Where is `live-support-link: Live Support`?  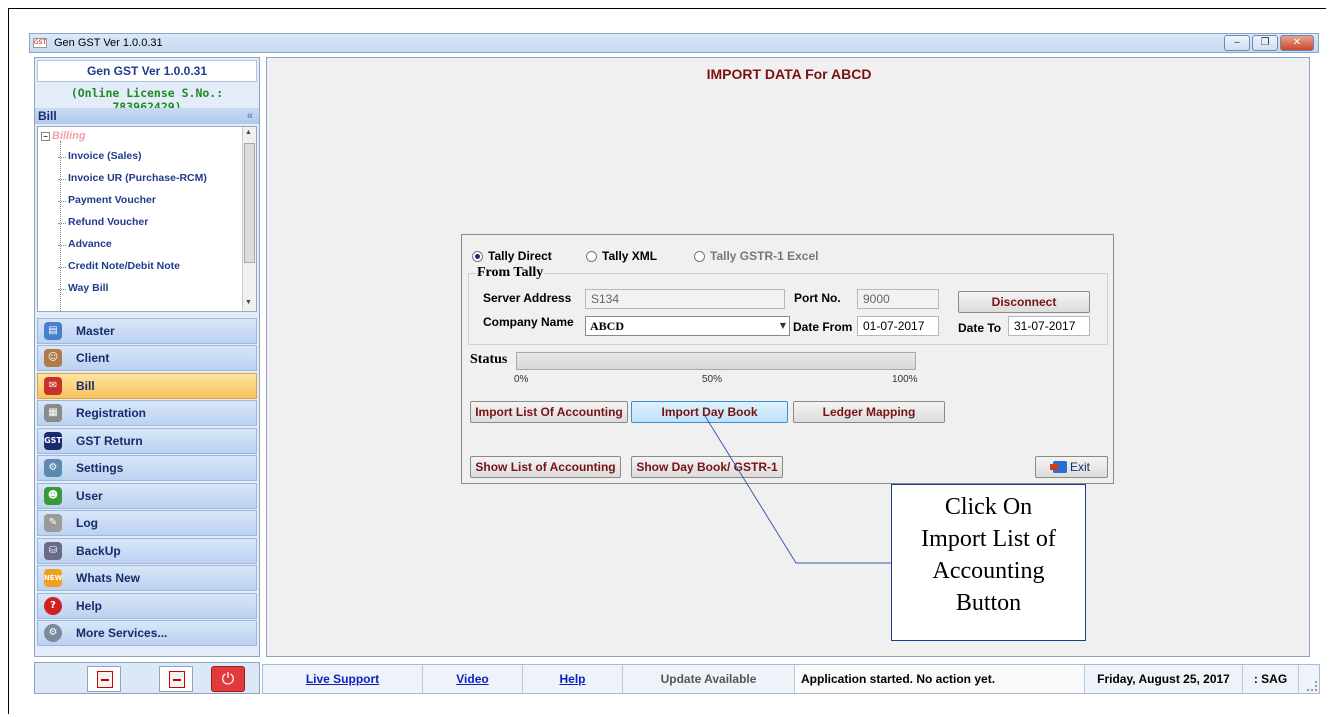
live-support-link: Live Support is located at coordinates (342, 679).